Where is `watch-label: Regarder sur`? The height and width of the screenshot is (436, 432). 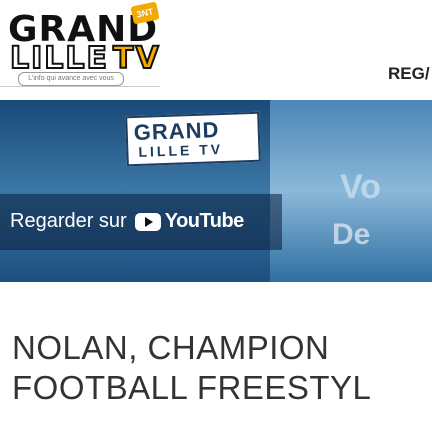
watch-label: Regarder sur is located at coordinates (68, 221).